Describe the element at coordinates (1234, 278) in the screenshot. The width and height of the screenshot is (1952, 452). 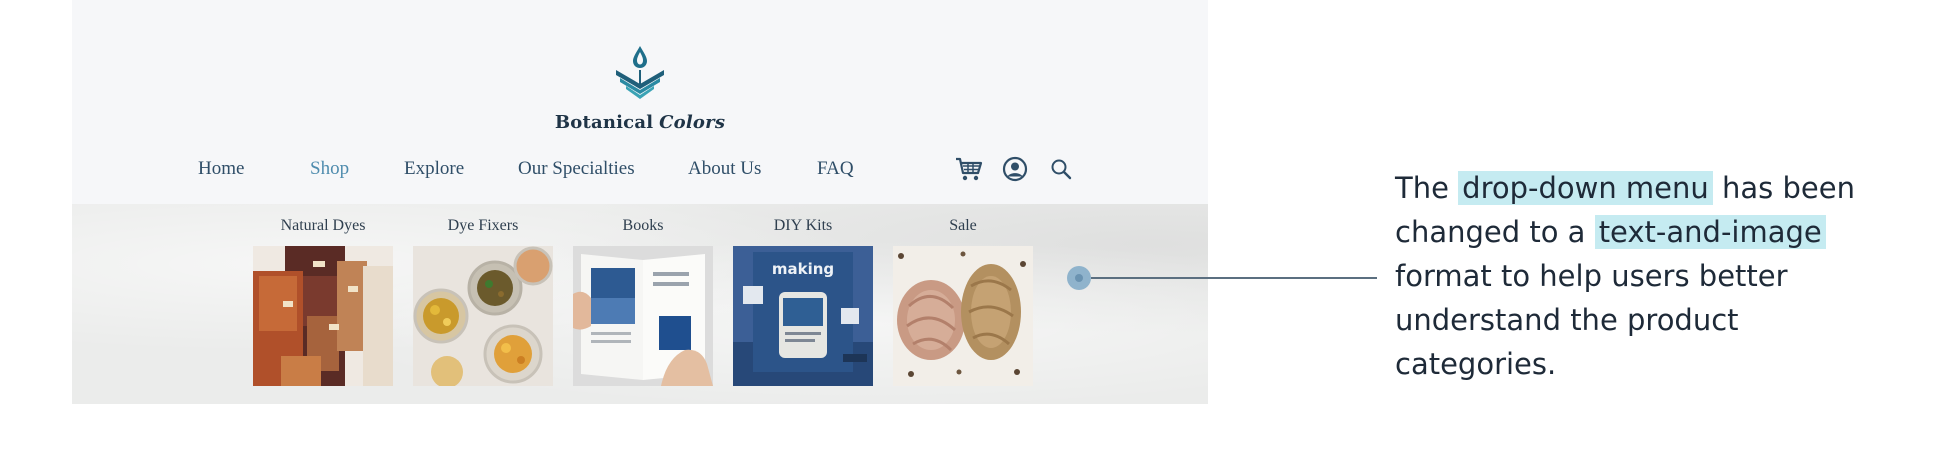
I see `annotation-connector-line` at that location.